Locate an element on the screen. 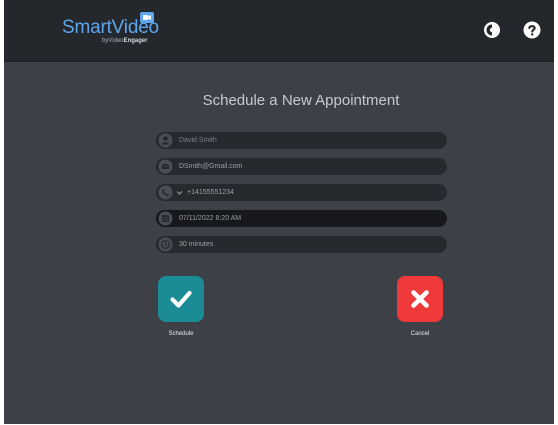 The image size is (558, 425). name-value: David Smith is located at coordinates (198, 140).